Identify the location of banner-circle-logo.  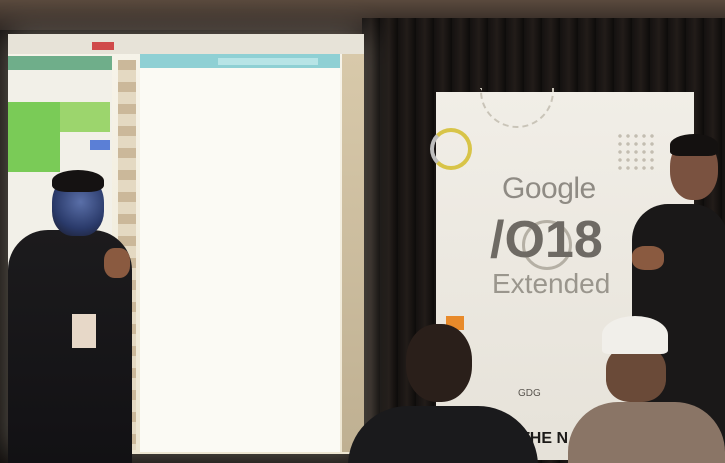
(451, 149).